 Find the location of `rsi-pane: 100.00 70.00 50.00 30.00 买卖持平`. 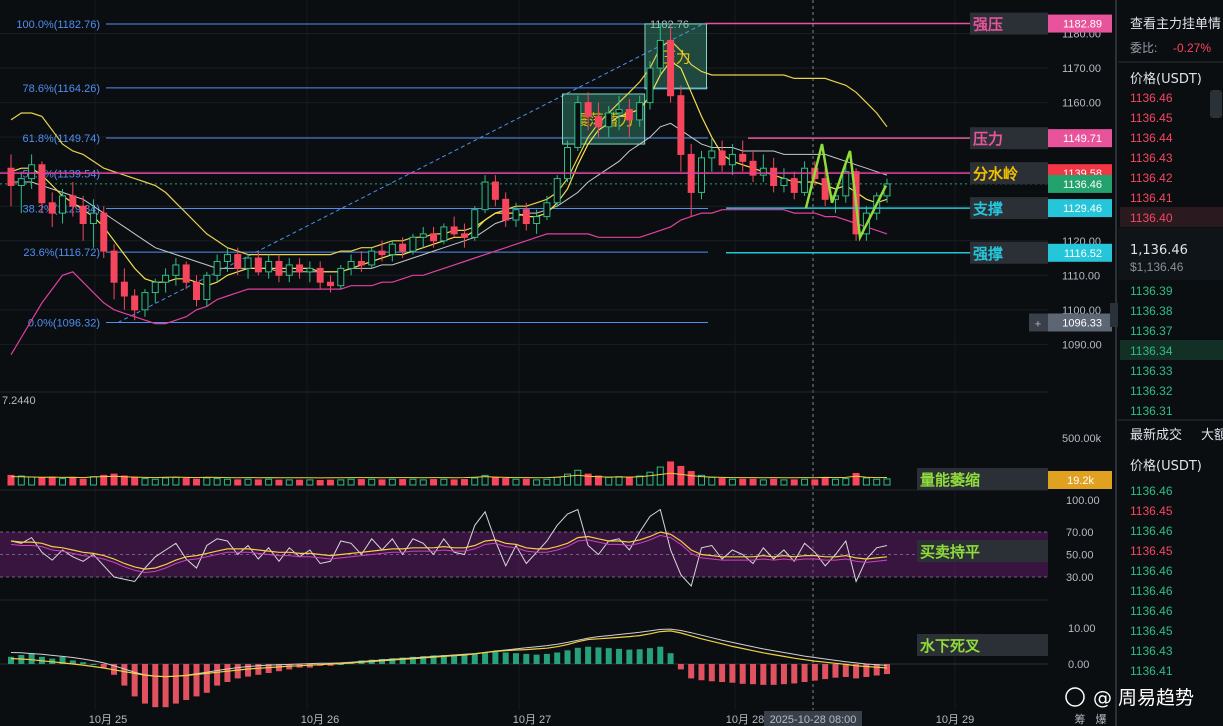

rsi-pane: 100.00 70.00 50.00 30.00 买卖持平 is located at coordinates (550, 541).